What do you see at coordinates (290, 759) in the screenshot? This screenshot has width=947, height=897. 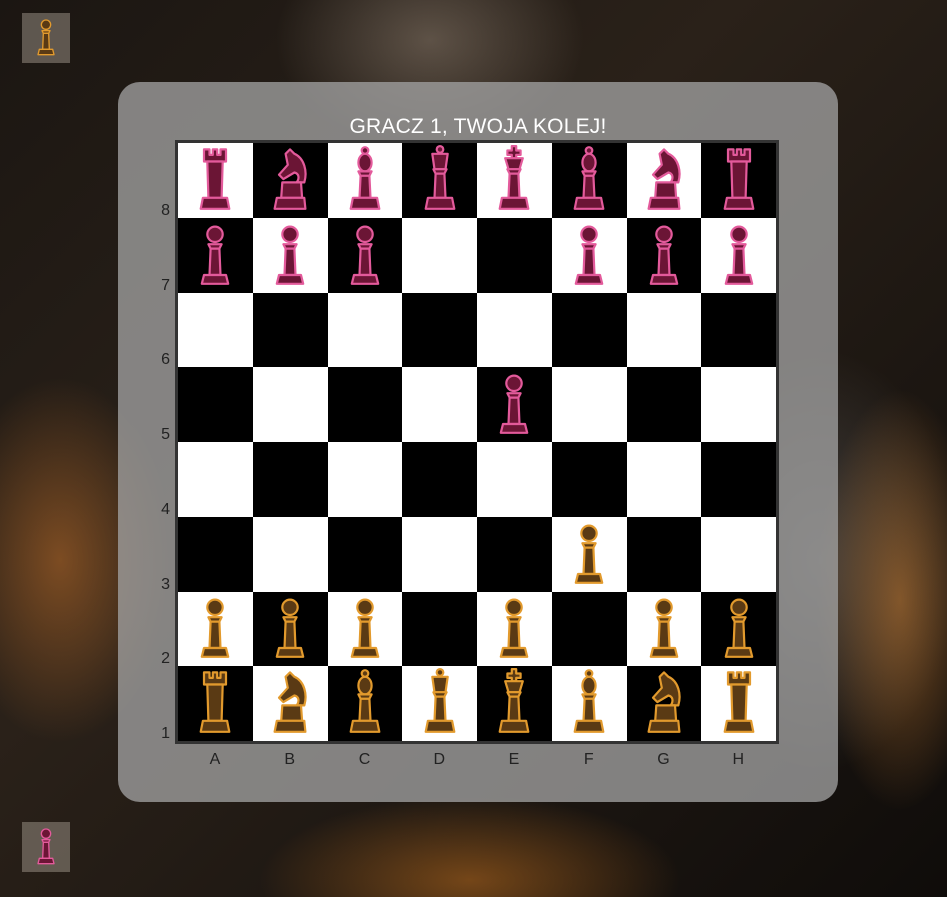 I see `file-label: B` at bounding box center [290, 759].